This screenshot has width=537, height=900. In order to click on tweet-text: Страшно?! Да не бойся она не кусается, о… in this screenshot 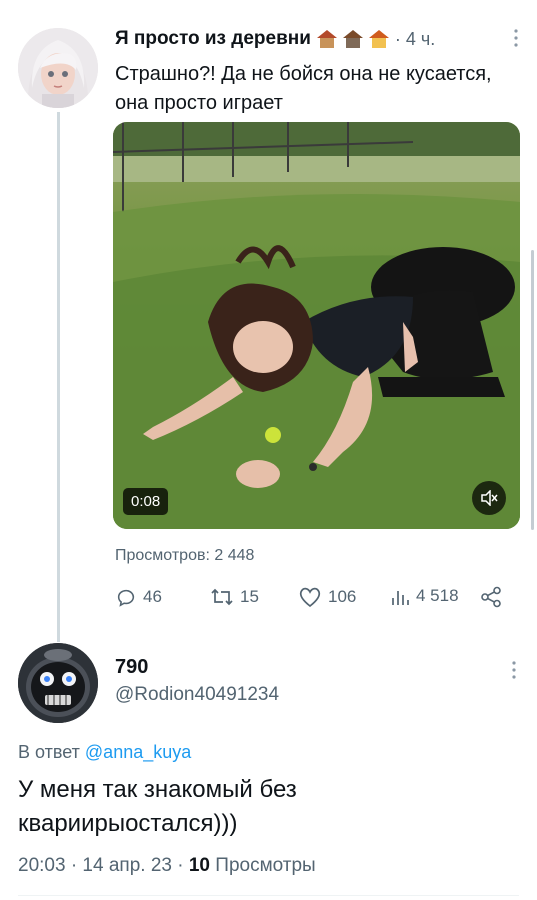, I will do `click(303, 88)`.